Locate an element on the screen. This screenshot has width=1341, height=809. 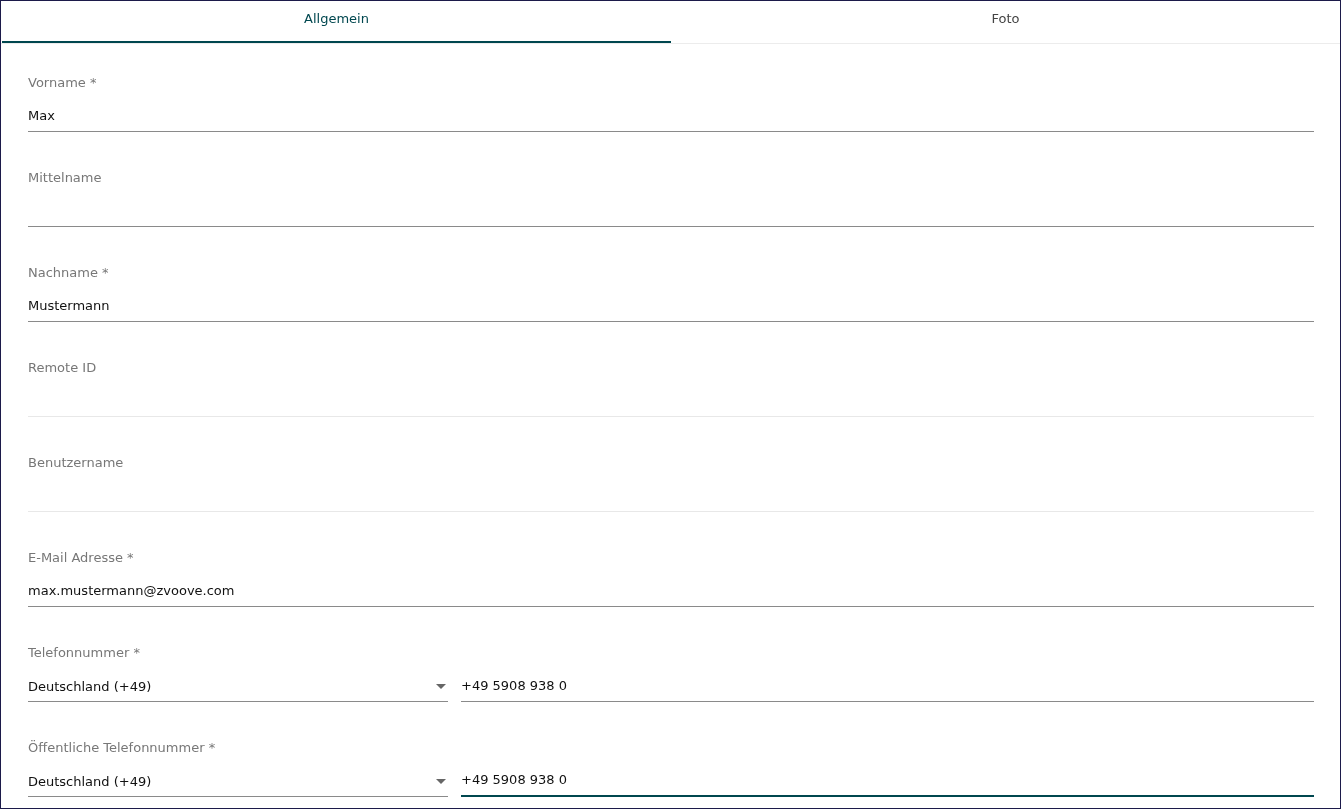
field-label: Öffentliche Telefonnummer * is located at coordinates (122, 747).